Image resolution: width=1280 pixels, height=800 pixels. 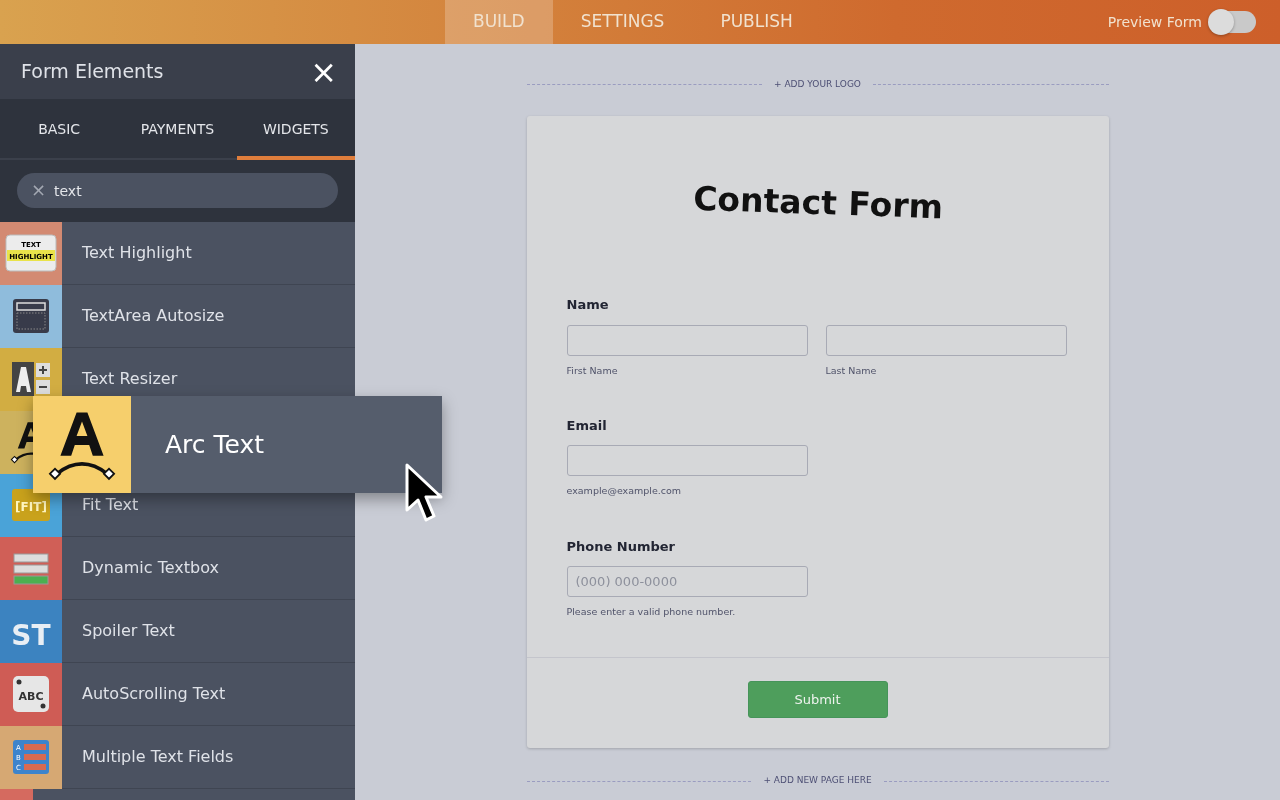 What do you see at coordinates (817, 85) in the screenshot?
I see `add-logo-link: + ADD YOUR LOGO` at bounding box center [817, 85].